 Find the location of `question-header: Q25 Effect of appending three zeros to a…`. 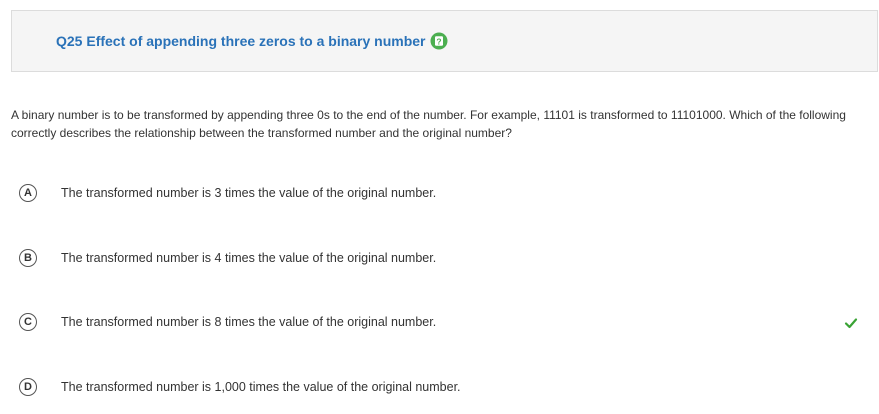

question-header: Q25 Effect of appending three zeros to a… is located at coordinates (444, 41).